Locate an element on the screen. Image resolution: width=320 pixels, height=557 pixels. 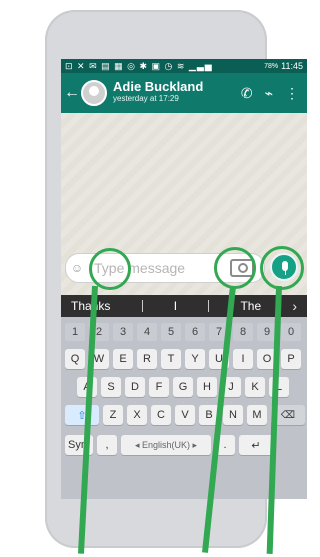
space-key: ◂ English(UK) ▸ is located at coordinates (166, 445).